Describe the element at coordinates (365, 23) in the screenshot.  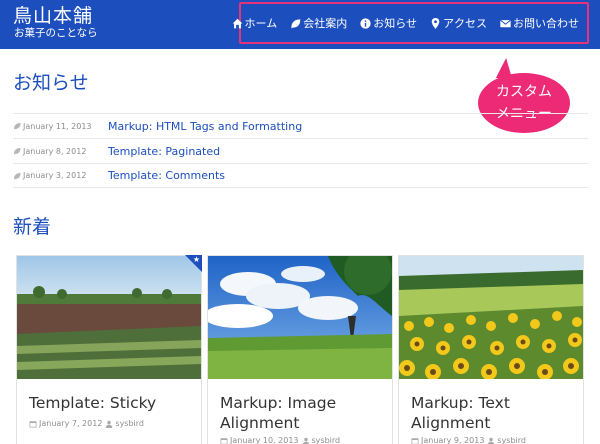
I see `info-icon` at that location.